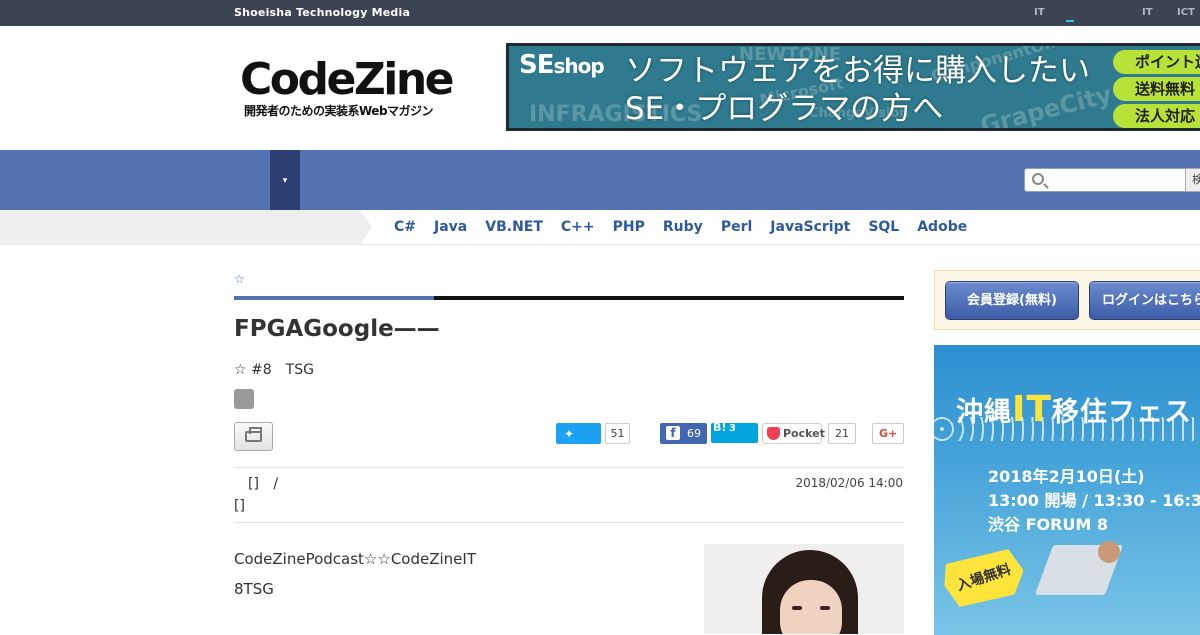 The width and height of the screenshot is (1200, 635). What do you see at coordinates (1116, 180) in the screenshot?
I see `search-input` at bounding box center [1116, 180].